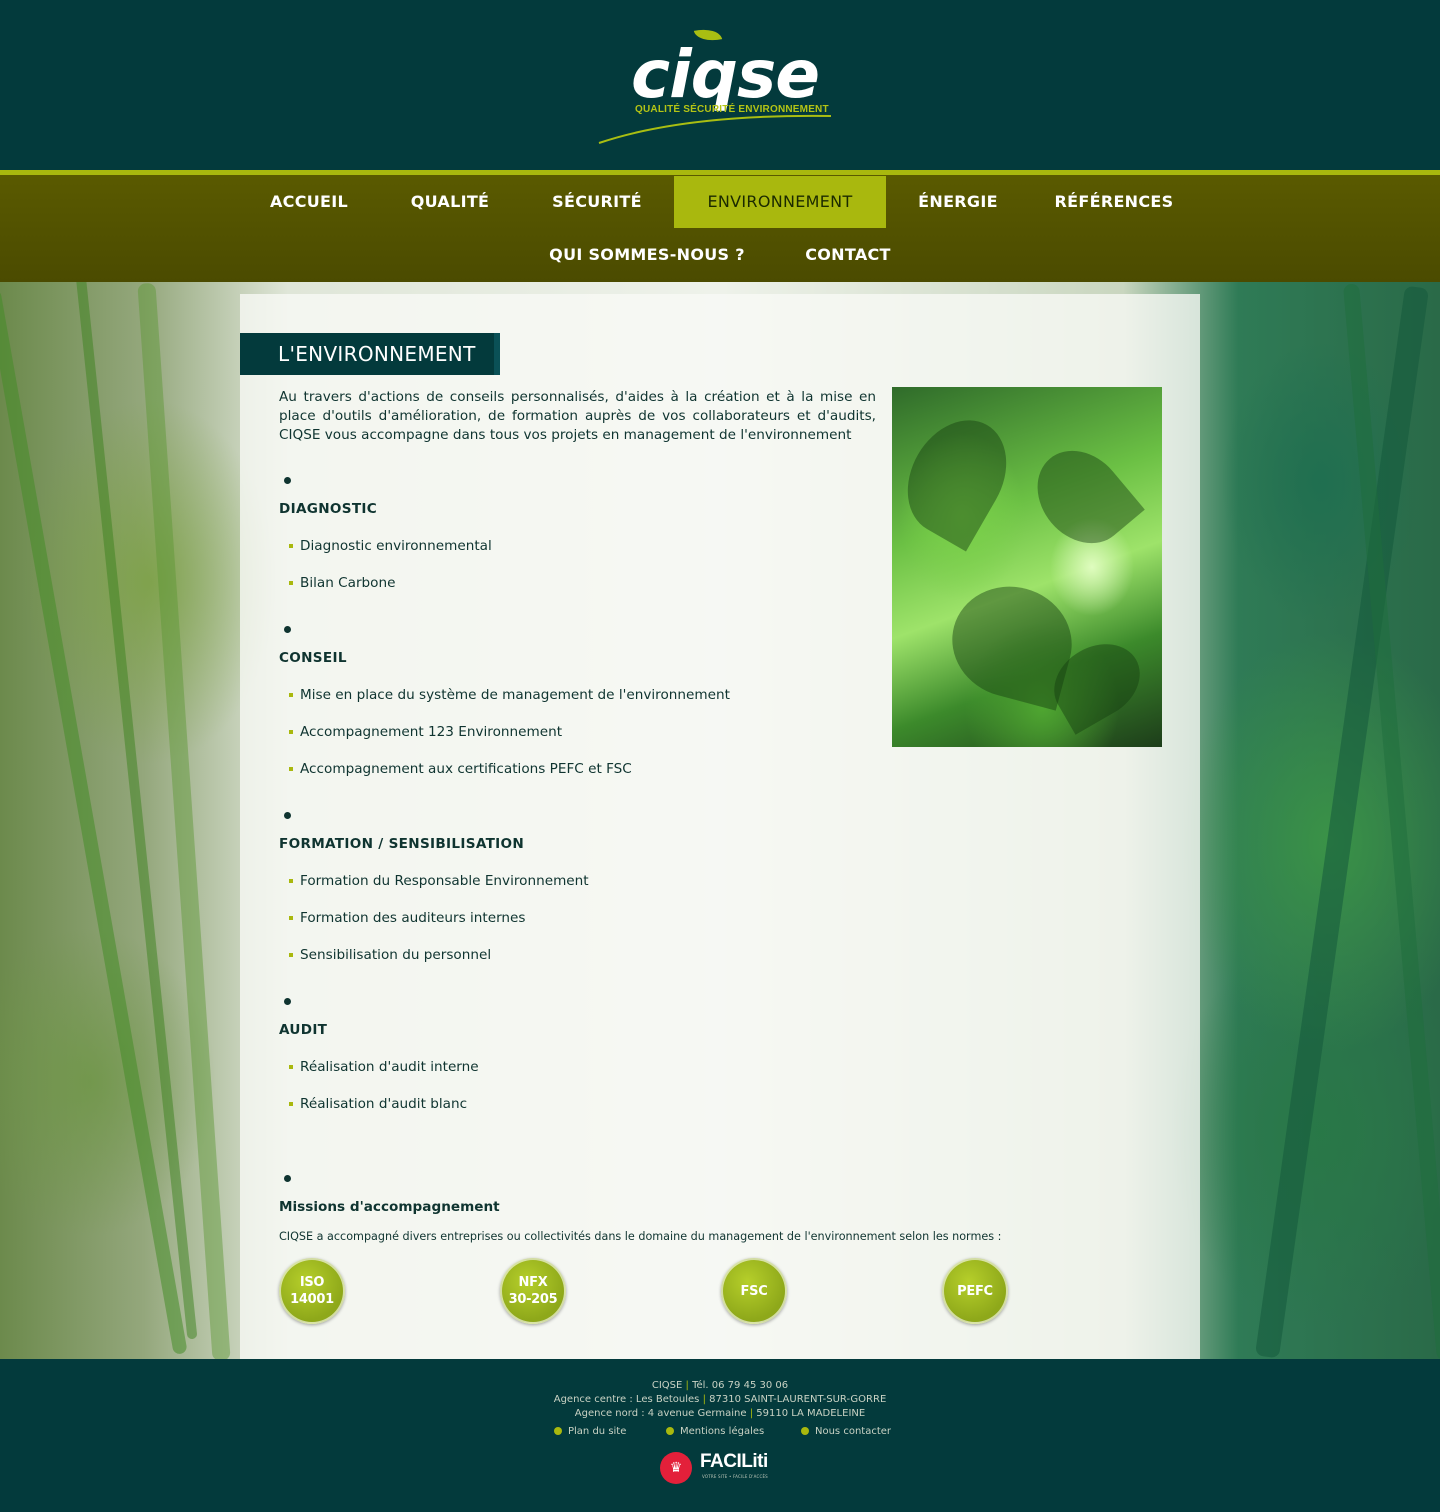 This screenshot has width=1440, height=1512. What do you see at coordinates (312, 1291) in the screenshot?
I see `badge-iso-14001: ISO 14001` at bounding box center [312, 1291].